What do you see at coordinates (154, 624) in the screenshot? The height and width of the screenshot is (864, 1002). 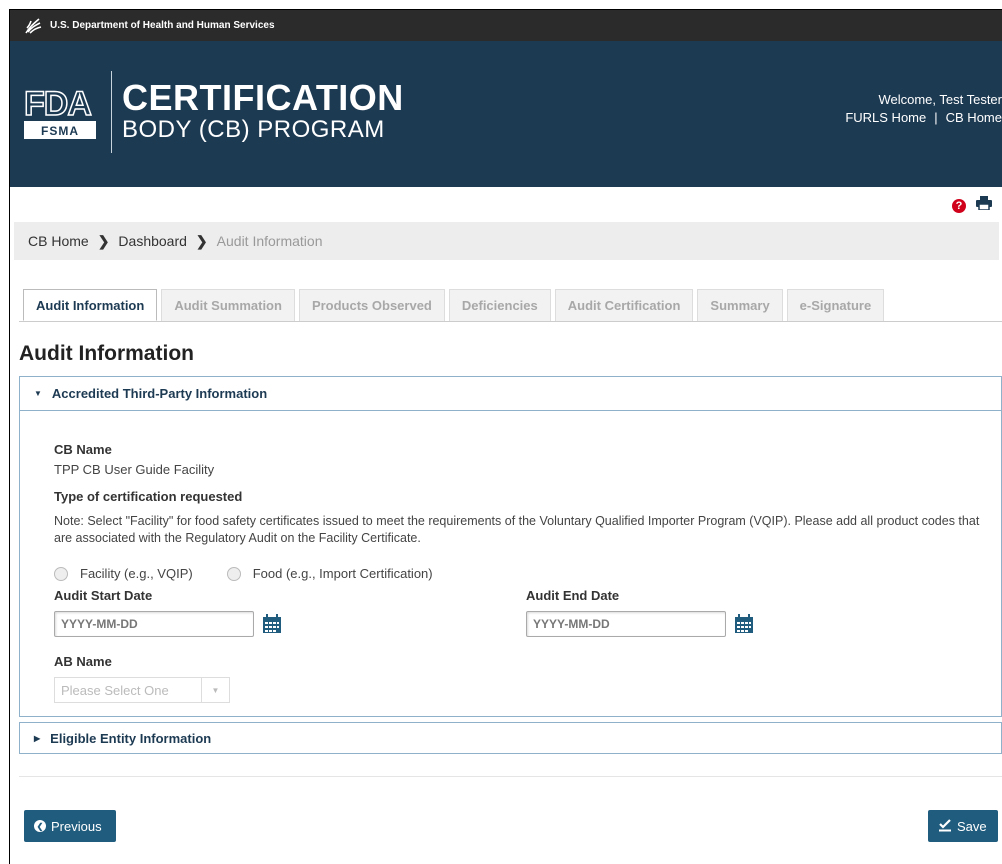 I see `start-date-input` at bounding box center [154, 624].